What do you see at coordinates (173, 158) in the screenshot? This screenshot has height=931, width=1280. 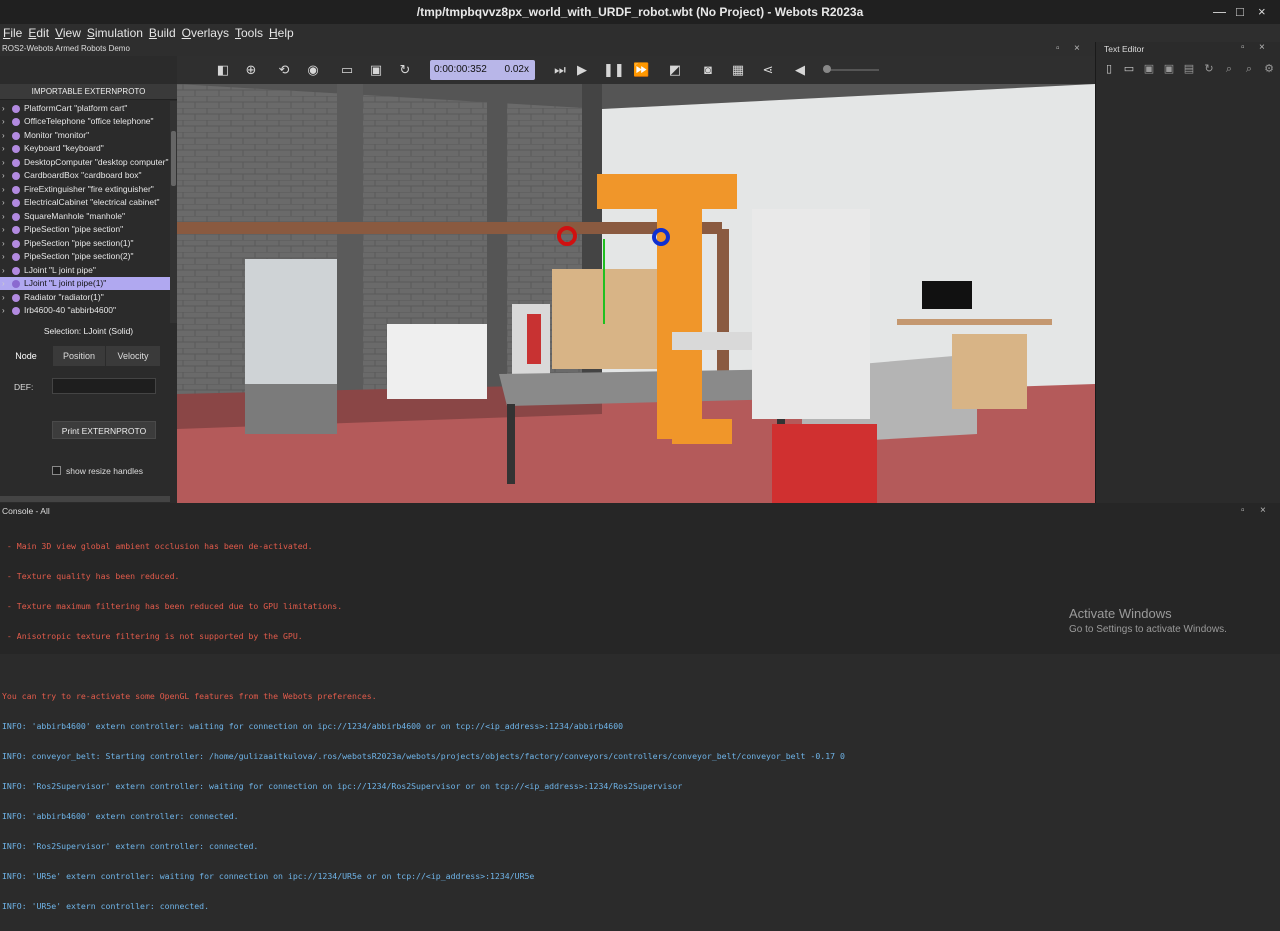 I see `scene-tree-scroll-thumb` at bounding box center [173, 158].